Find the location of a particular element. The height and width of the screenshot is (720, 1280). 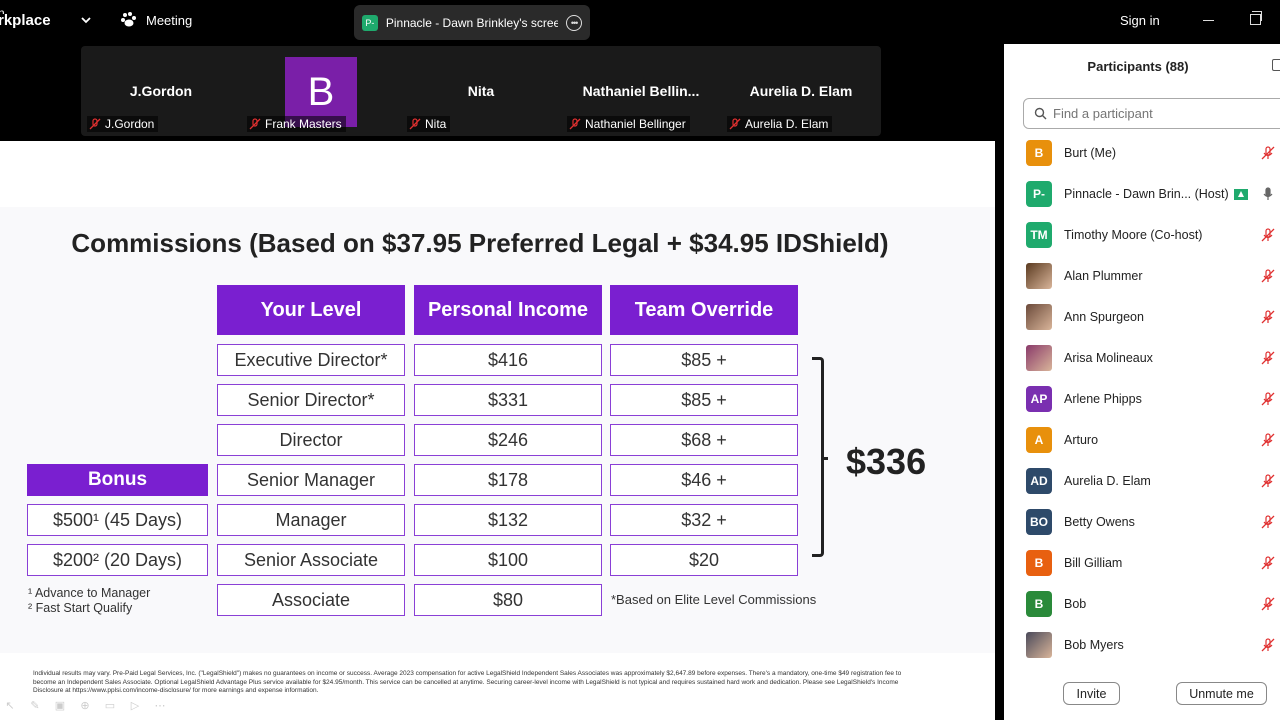

participant-name-text: Burt (Me) is located at coordinates (1090, 152).